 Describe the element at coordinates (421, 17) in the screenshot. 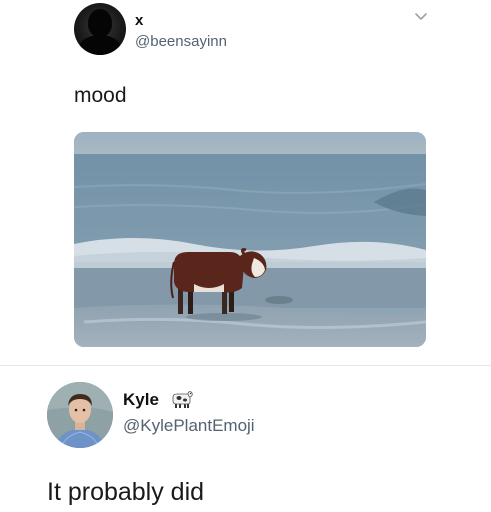

I see `chevron-down-icon` at that location.